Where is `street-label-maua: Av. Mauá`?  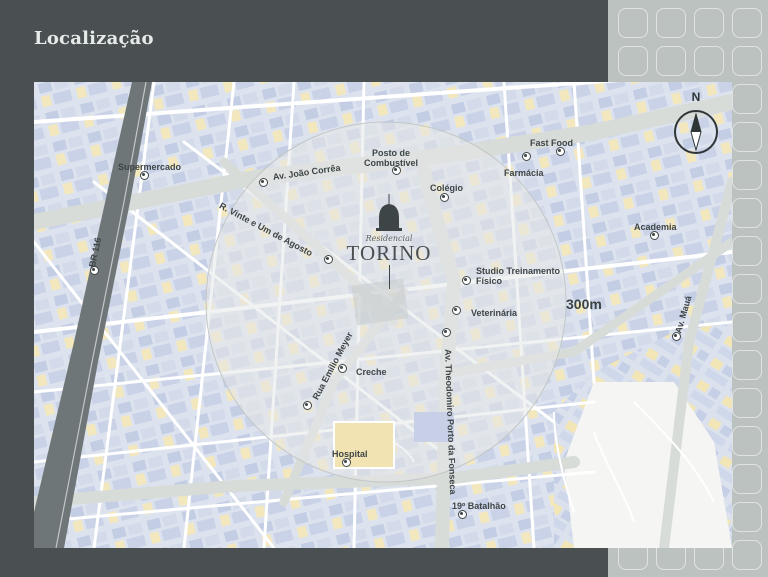
street-label-maua: Av. Mauá is located at coordinates (683, 314).